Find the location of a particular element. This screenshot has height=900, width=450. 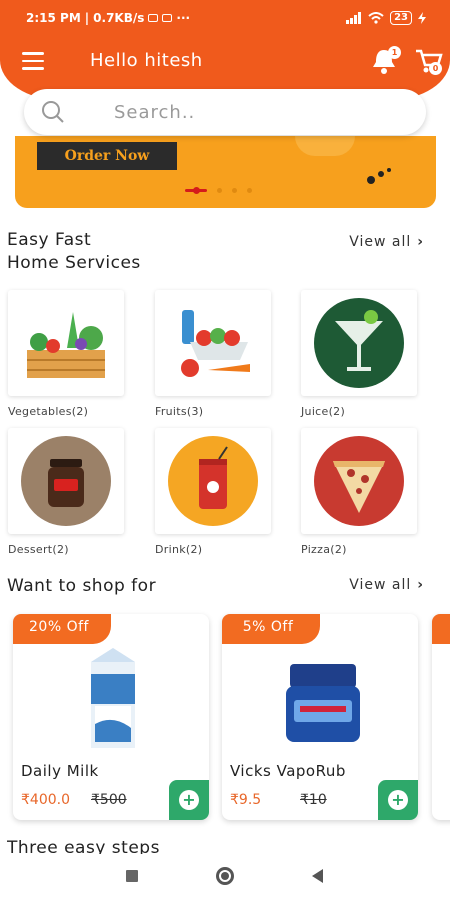

drink-icon is located at coordinates (213, 481).